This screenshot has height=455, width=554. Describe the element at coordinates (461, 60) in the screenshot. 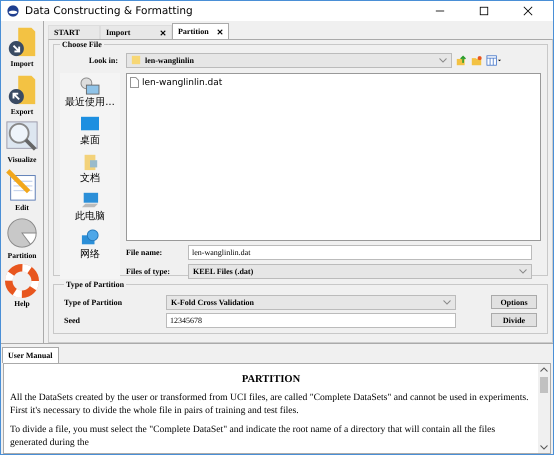

I see `folder-up-icon` at that location.